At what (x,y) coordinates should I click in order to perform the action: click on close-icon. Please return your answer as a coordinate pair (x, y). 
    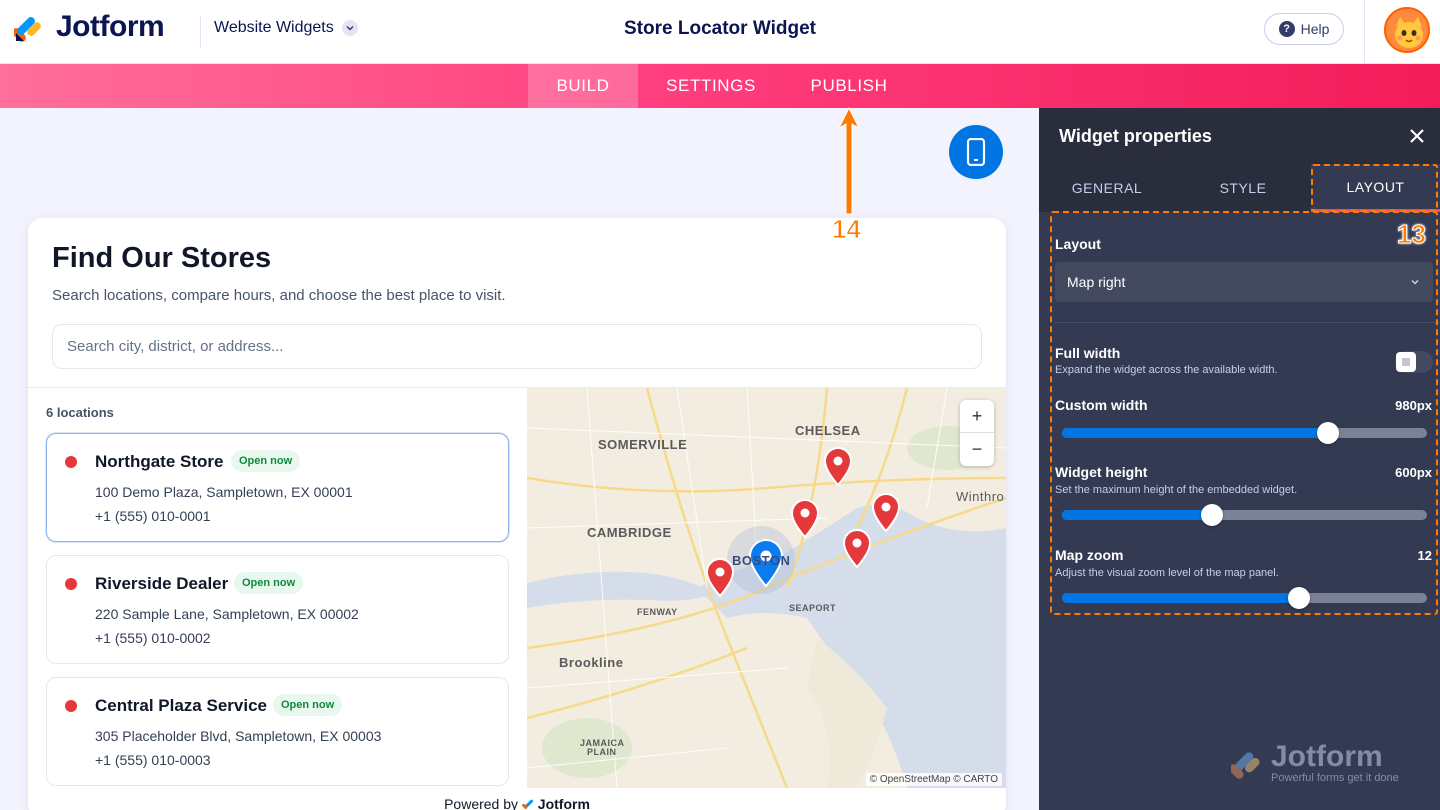
    Looking at the image, I should click on (1417, 137).